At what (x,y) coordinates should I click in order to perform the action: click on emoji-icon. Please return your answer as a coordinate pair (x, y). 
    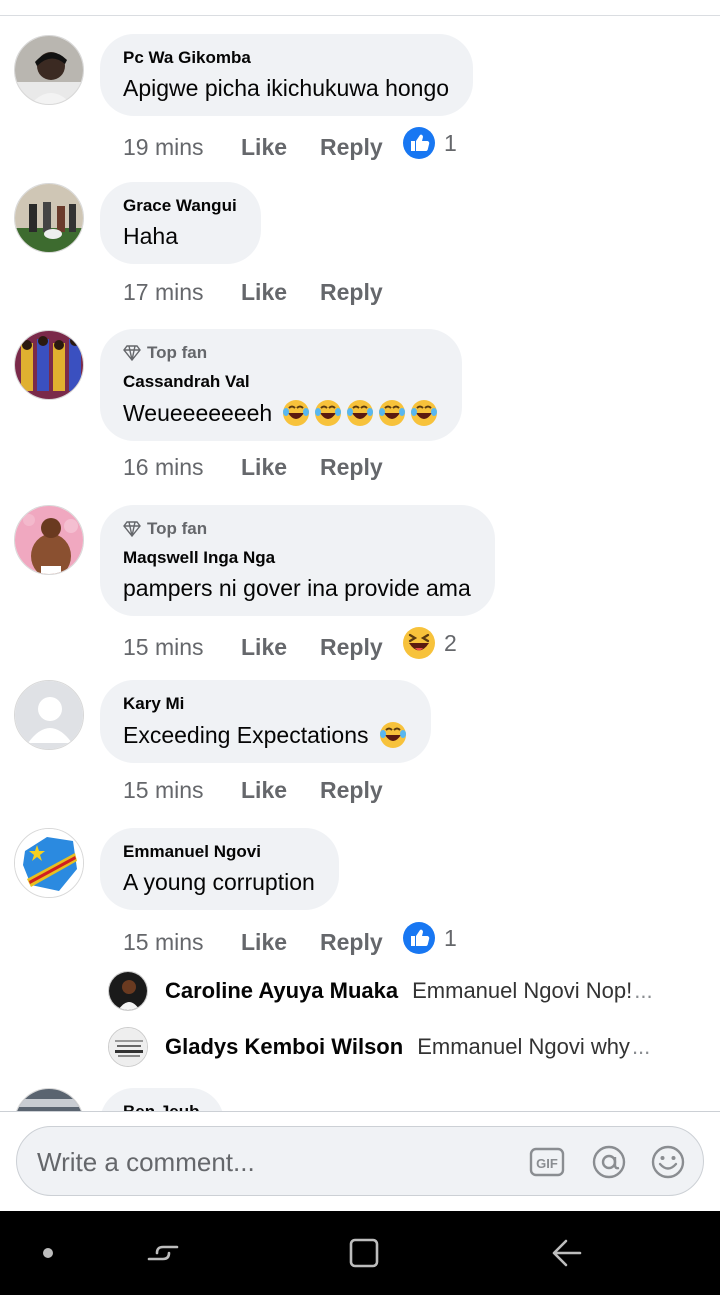
    Looking at the image, I should click on (668, 1162).